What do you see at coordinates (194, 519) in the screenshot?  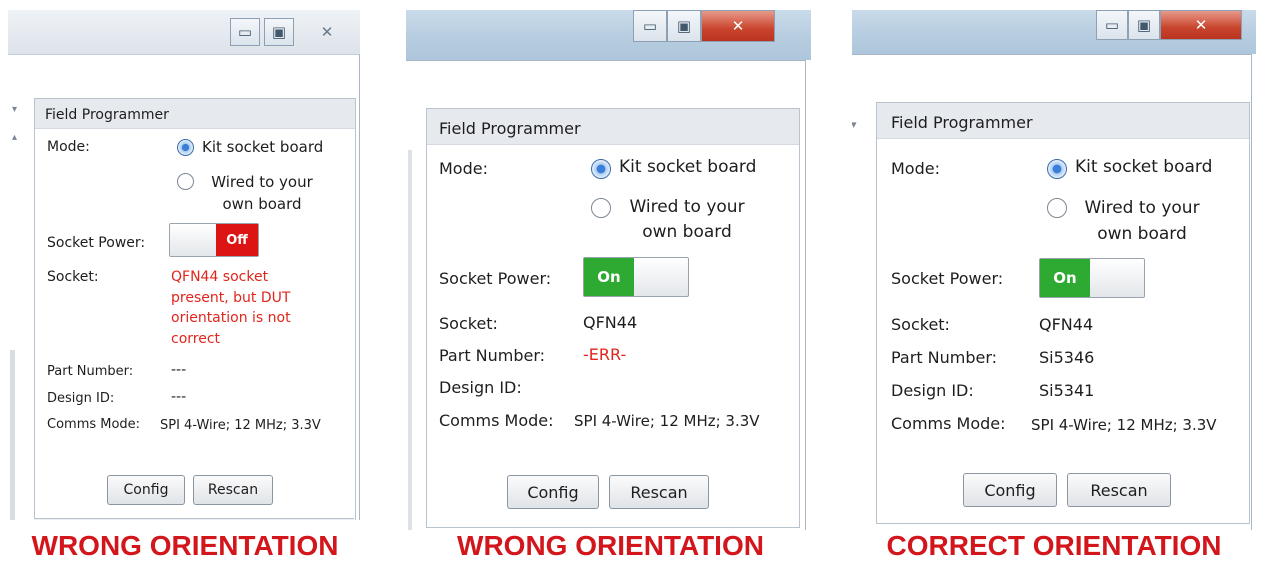 I see `lower-panel-edge` at bounding box center [194, 519].